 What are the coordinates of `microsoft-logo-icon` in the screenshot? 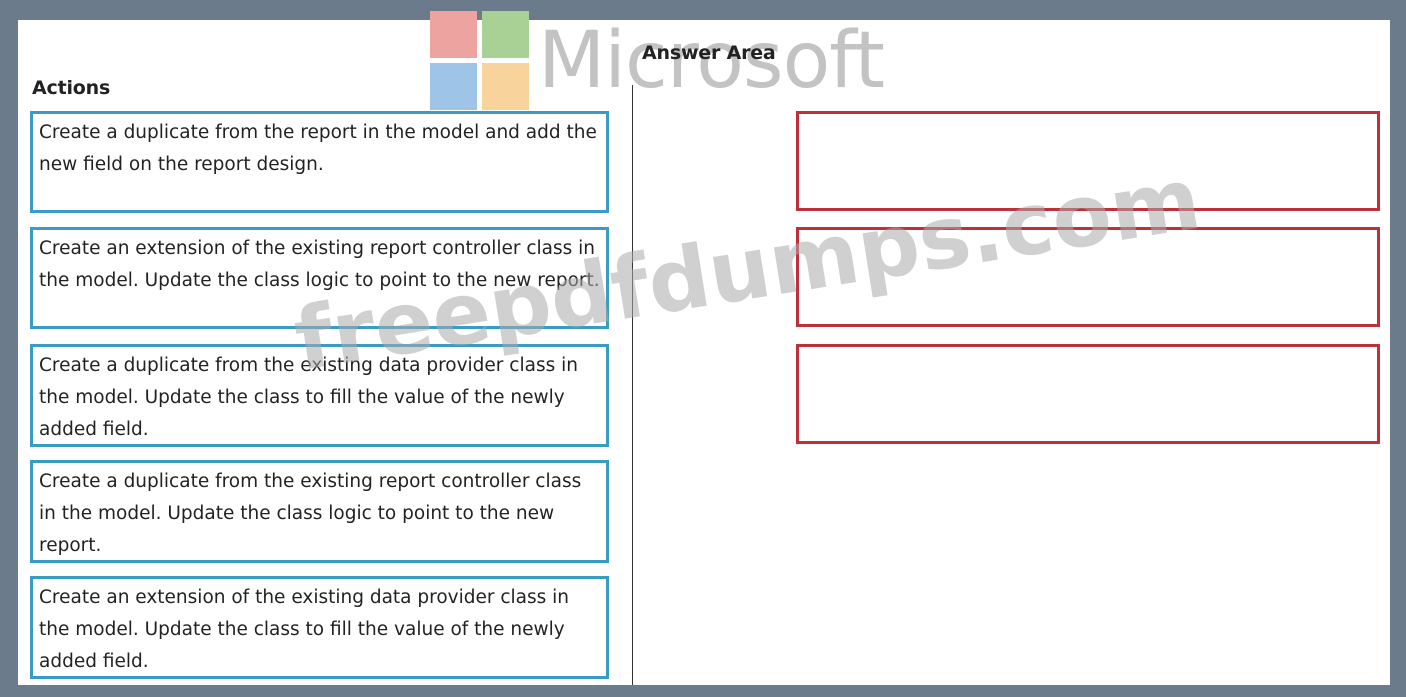 It's located at (479, 60).